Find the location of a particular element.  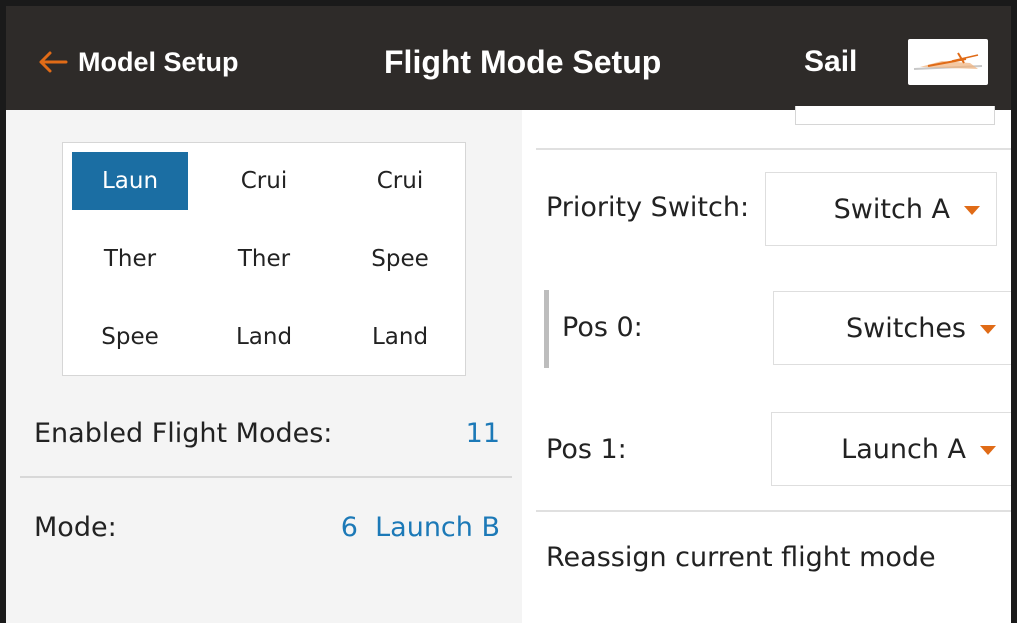

pos-1-value: Launch A is located at coordinates (903, 449).